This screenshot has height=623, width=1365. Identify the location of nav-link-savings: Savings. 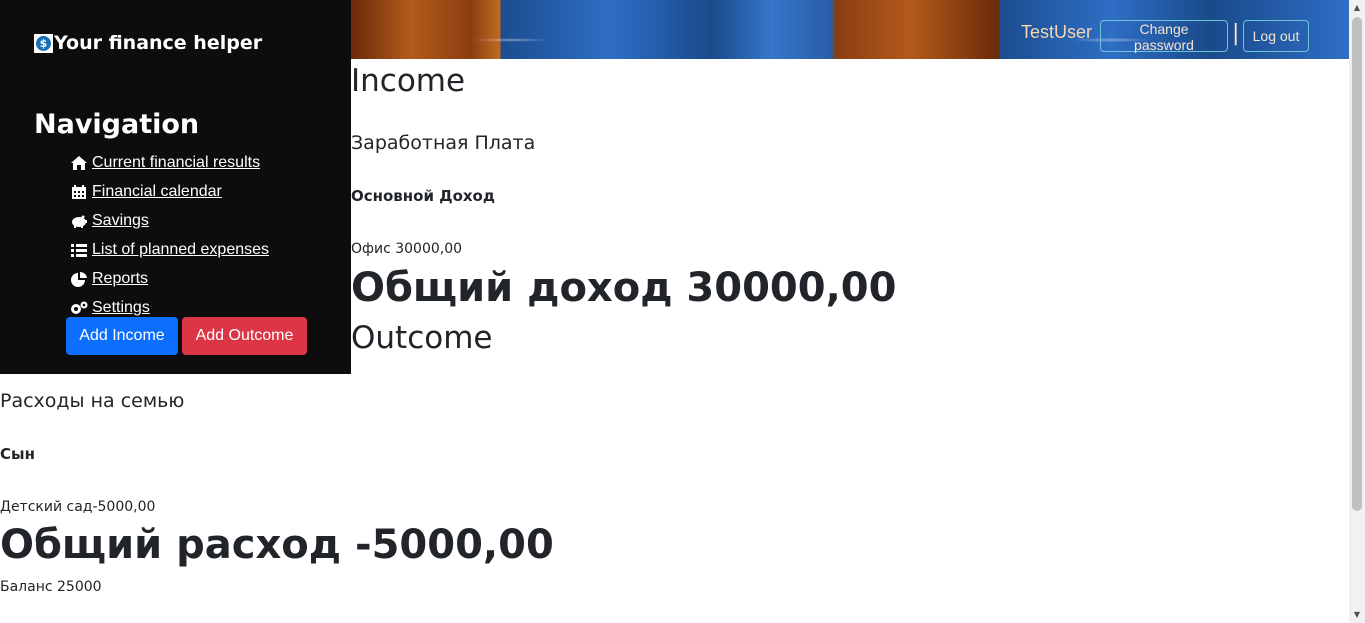
(109, 221).